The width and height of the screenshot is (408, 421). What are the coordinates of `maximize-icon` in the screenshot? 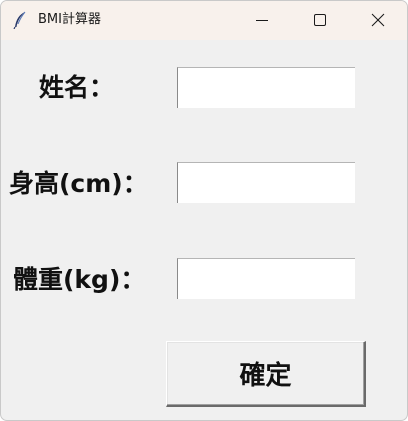 It's located at (320, 20).